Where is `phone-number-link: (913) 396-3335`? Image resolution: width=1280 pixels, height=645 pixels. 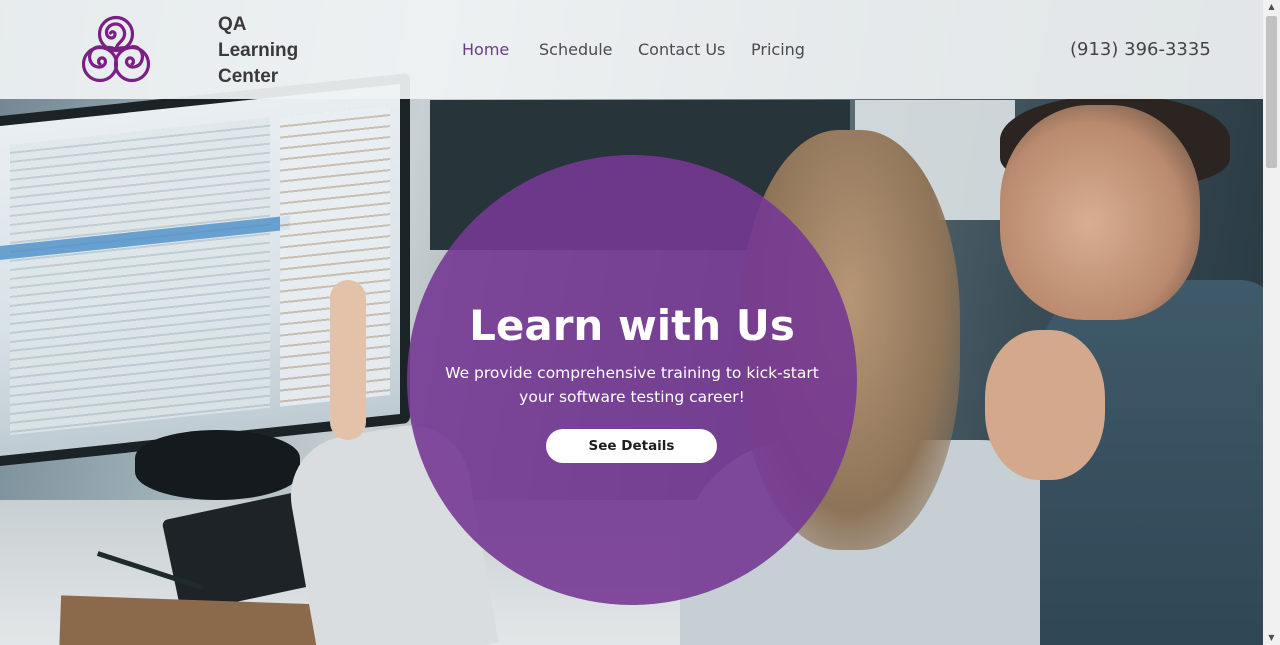
phone-number-link: (913) 396-3335 is located at coordinates (1140, 49).